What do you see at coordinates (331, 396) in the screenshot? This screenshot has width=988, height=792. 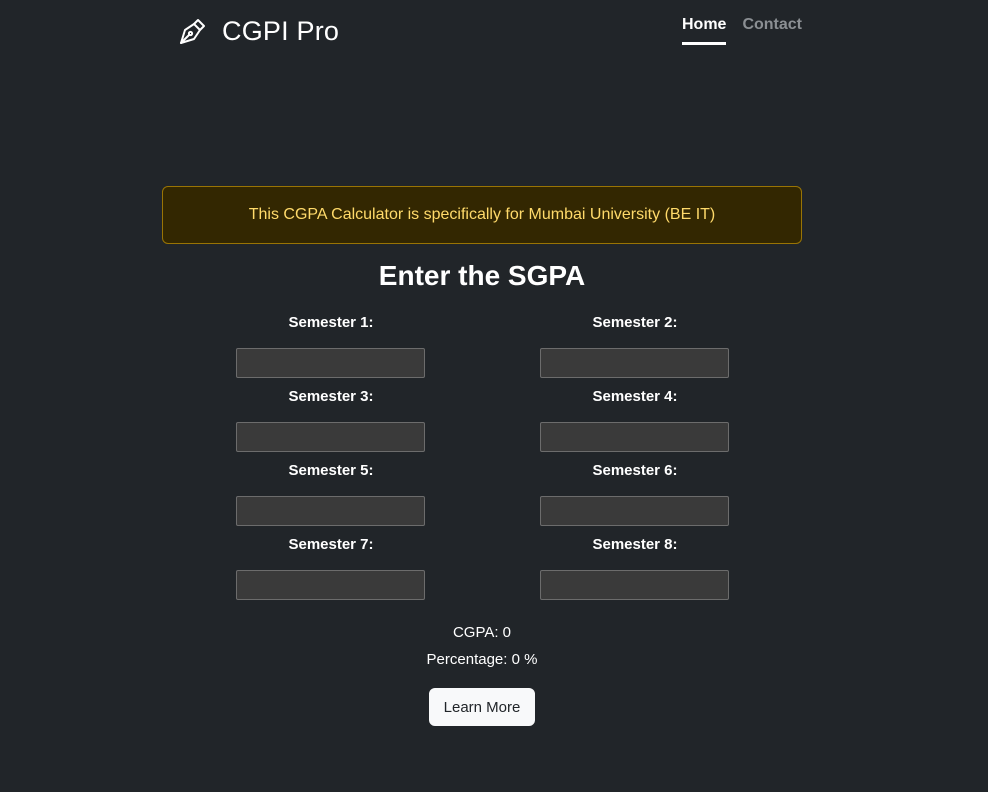 I see `semester-3-label: Semester 3:` at bounding box center [331, 396].